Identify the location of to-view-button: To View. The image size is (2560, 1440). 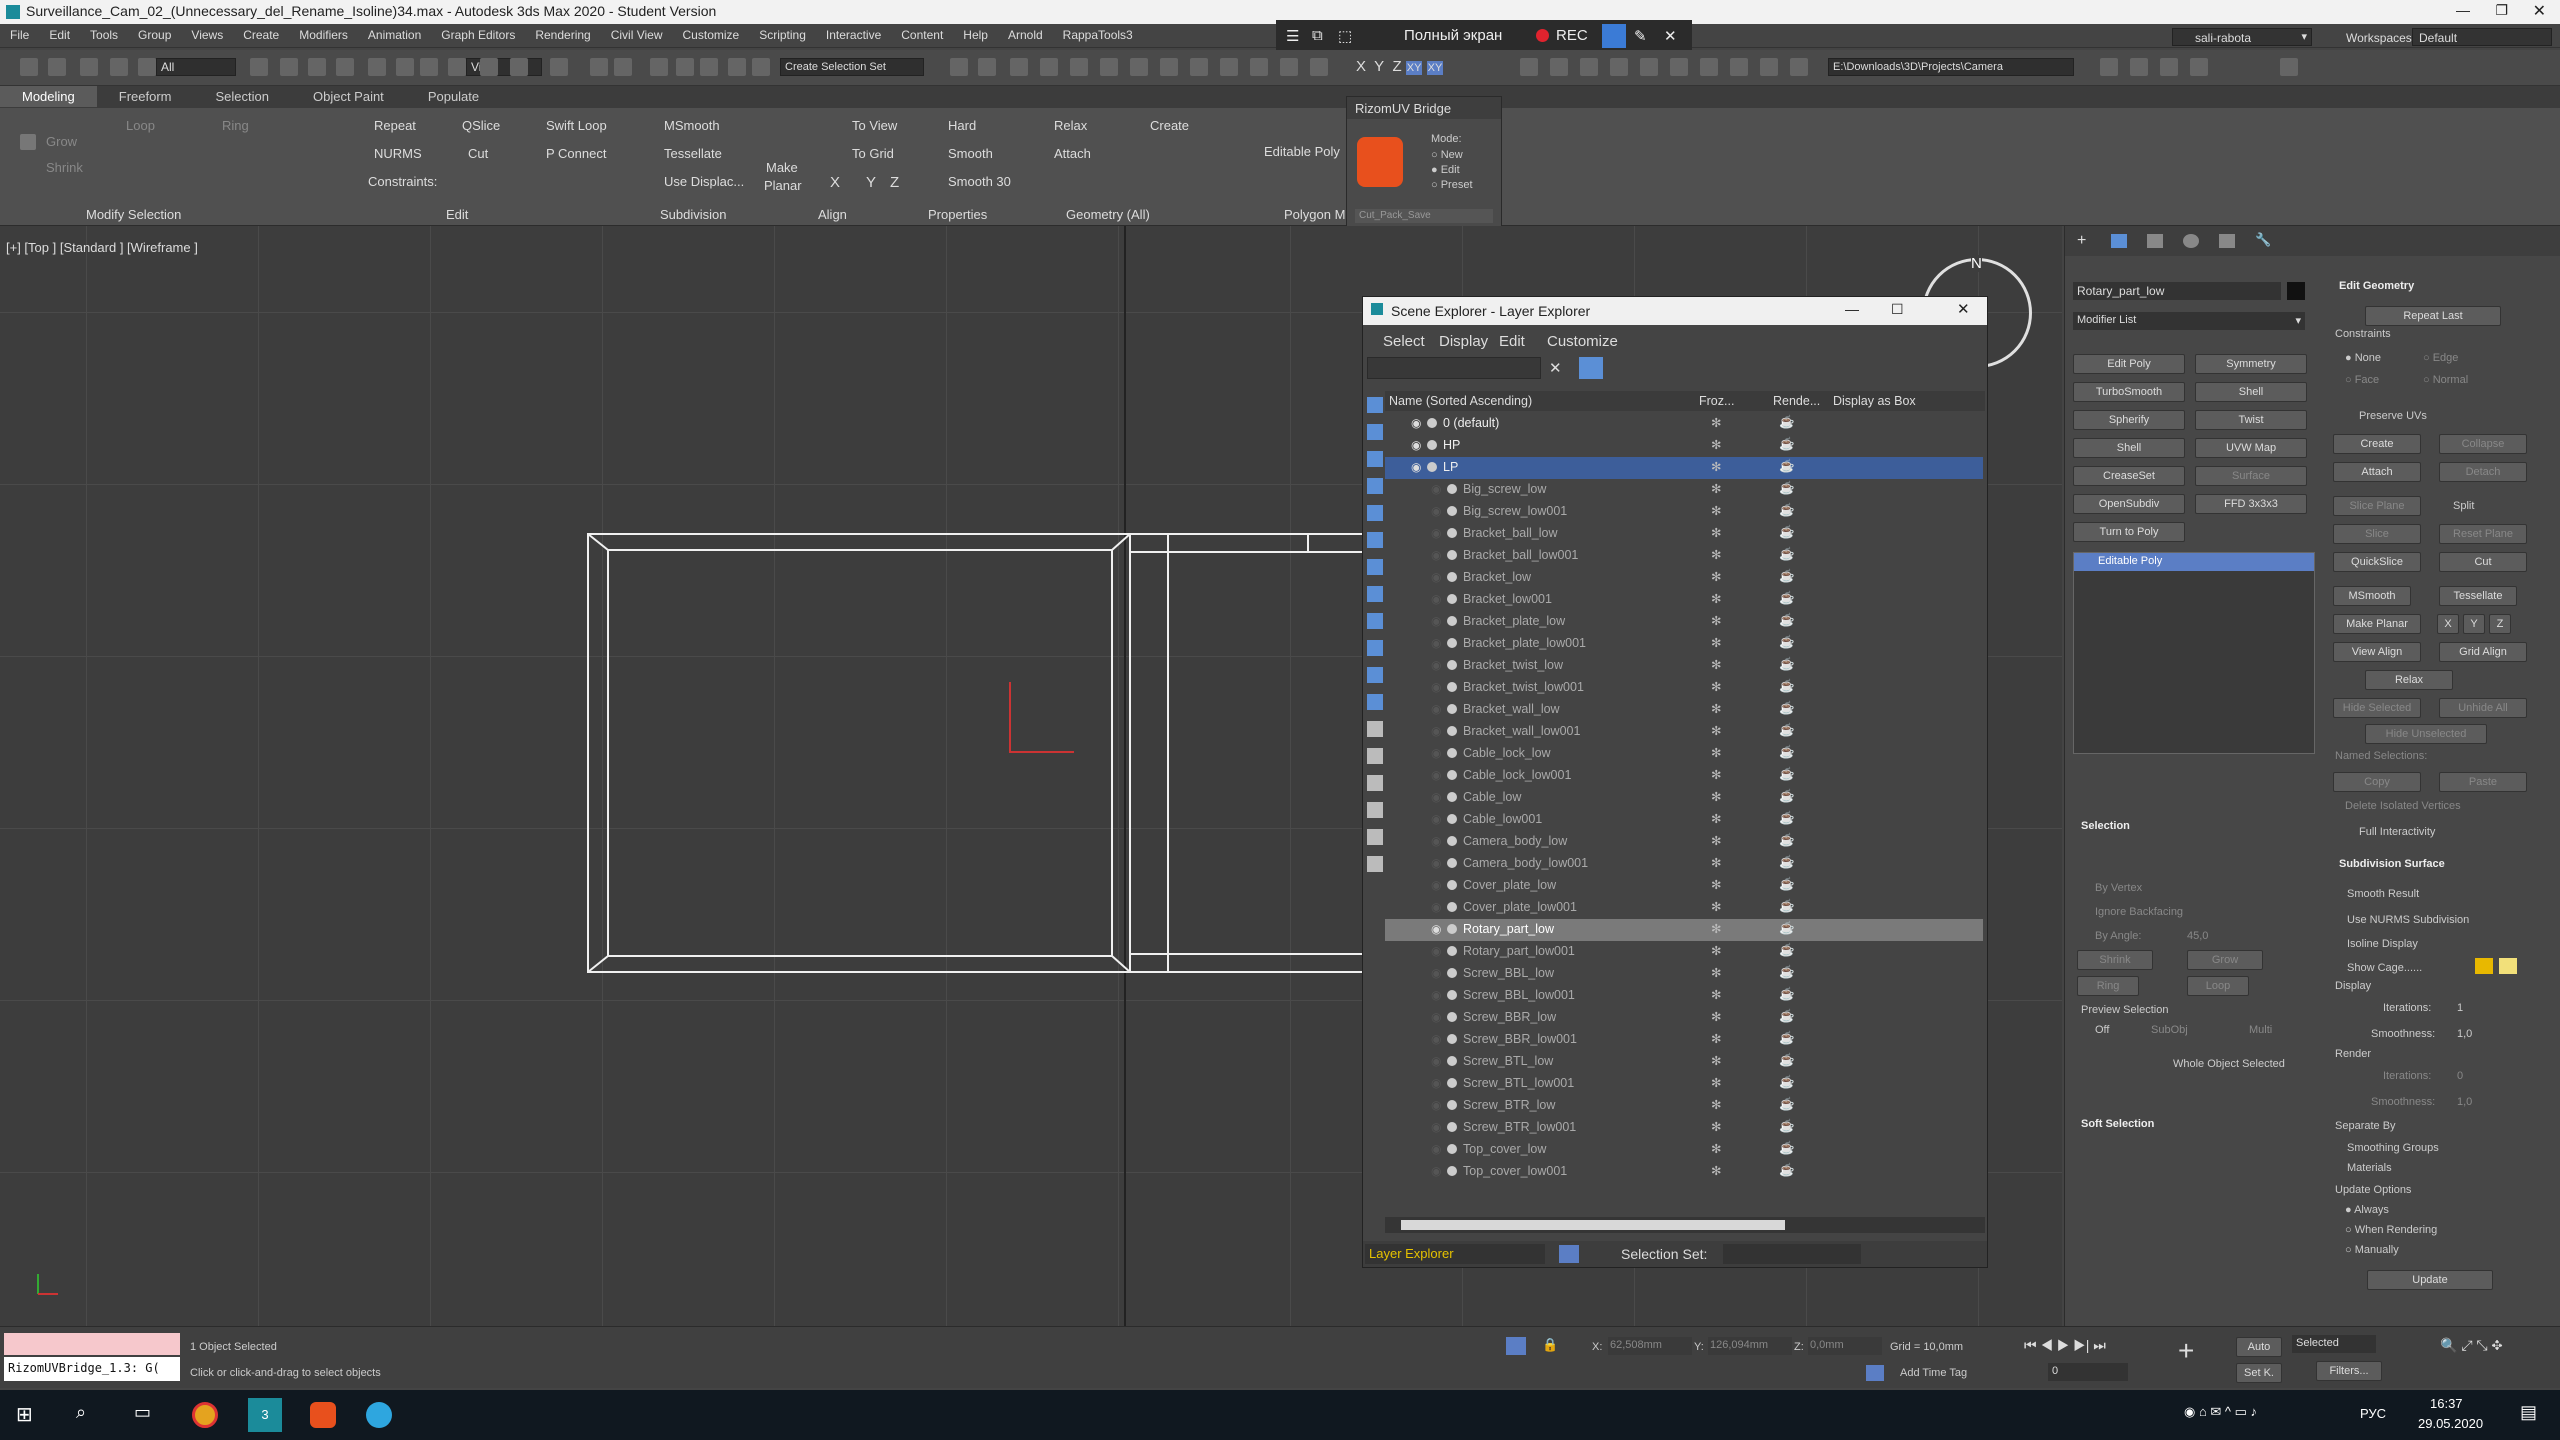
(874, 125).